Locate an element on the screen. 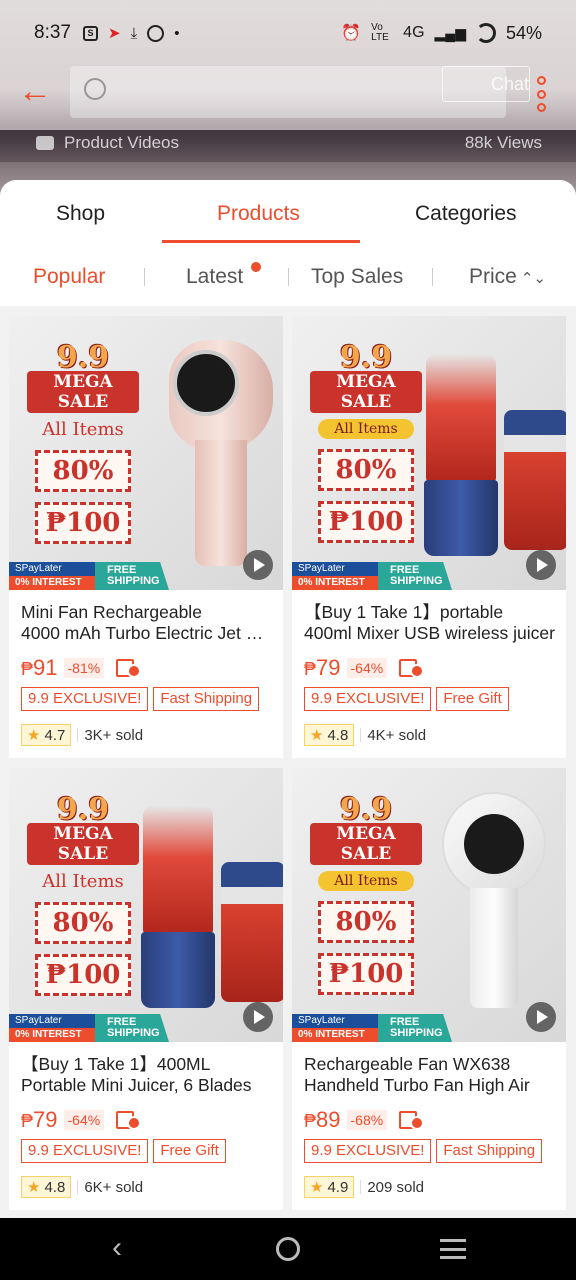  sort-latest: Latest is located at coordinates (214, 277).